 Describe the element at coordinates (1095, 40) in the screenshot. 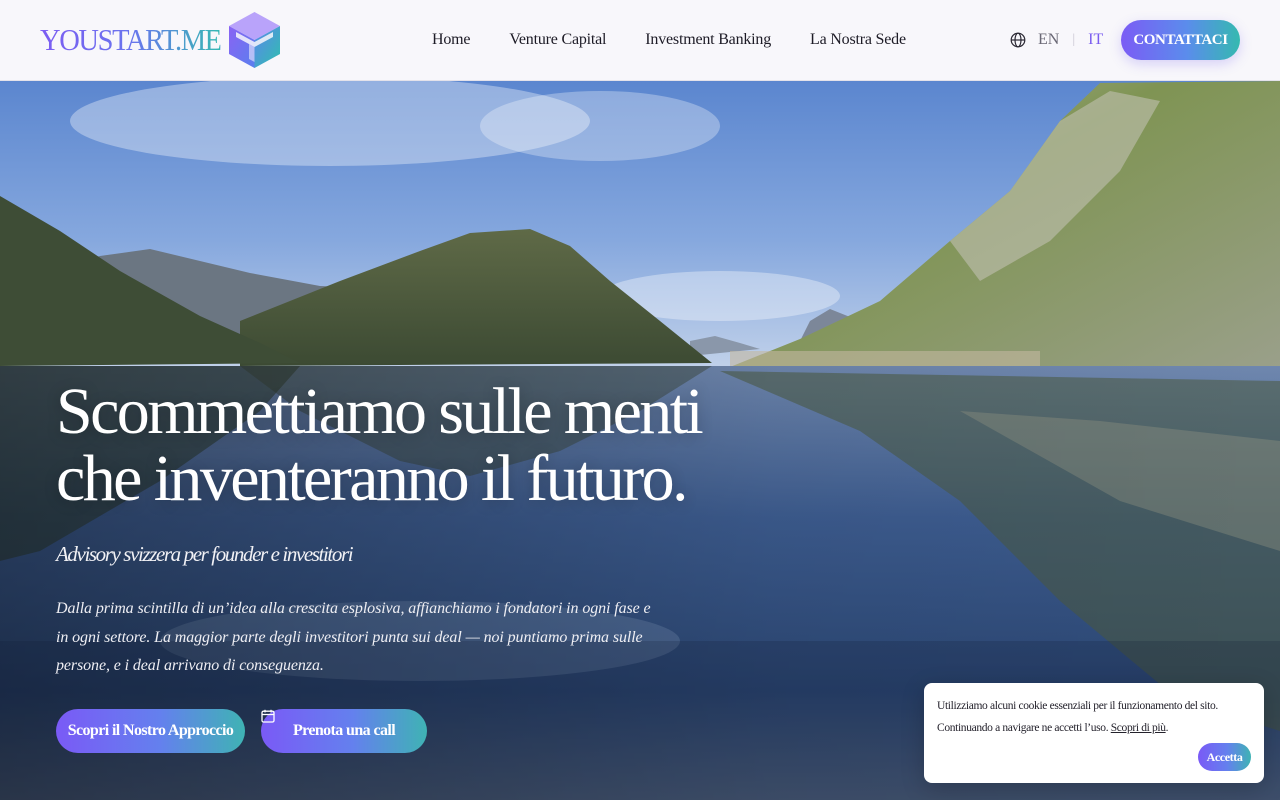

I see `lang-it: IT` at that location.